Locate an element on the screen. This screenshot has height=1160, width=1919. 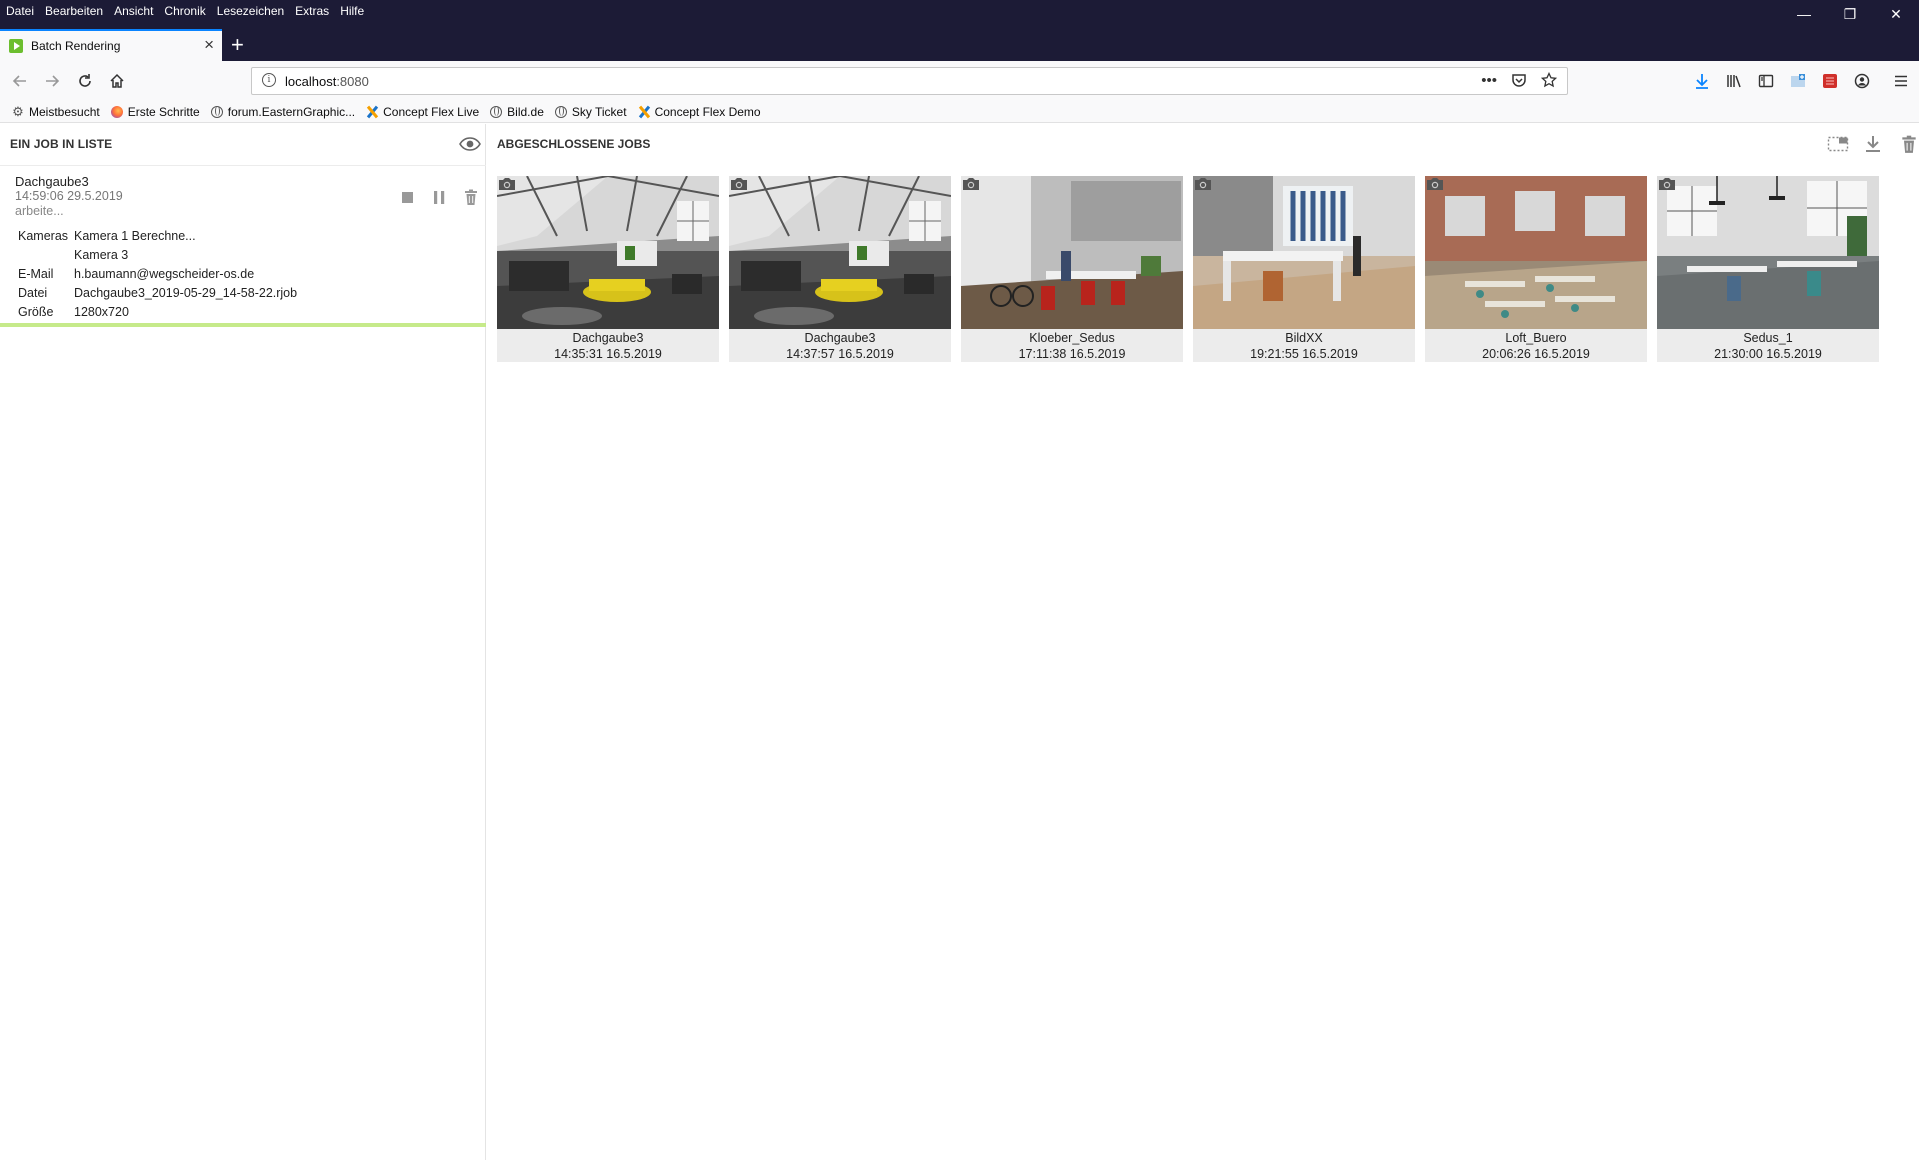
bookmark-label: Meistbesucht is located at coordinates (64, 111).